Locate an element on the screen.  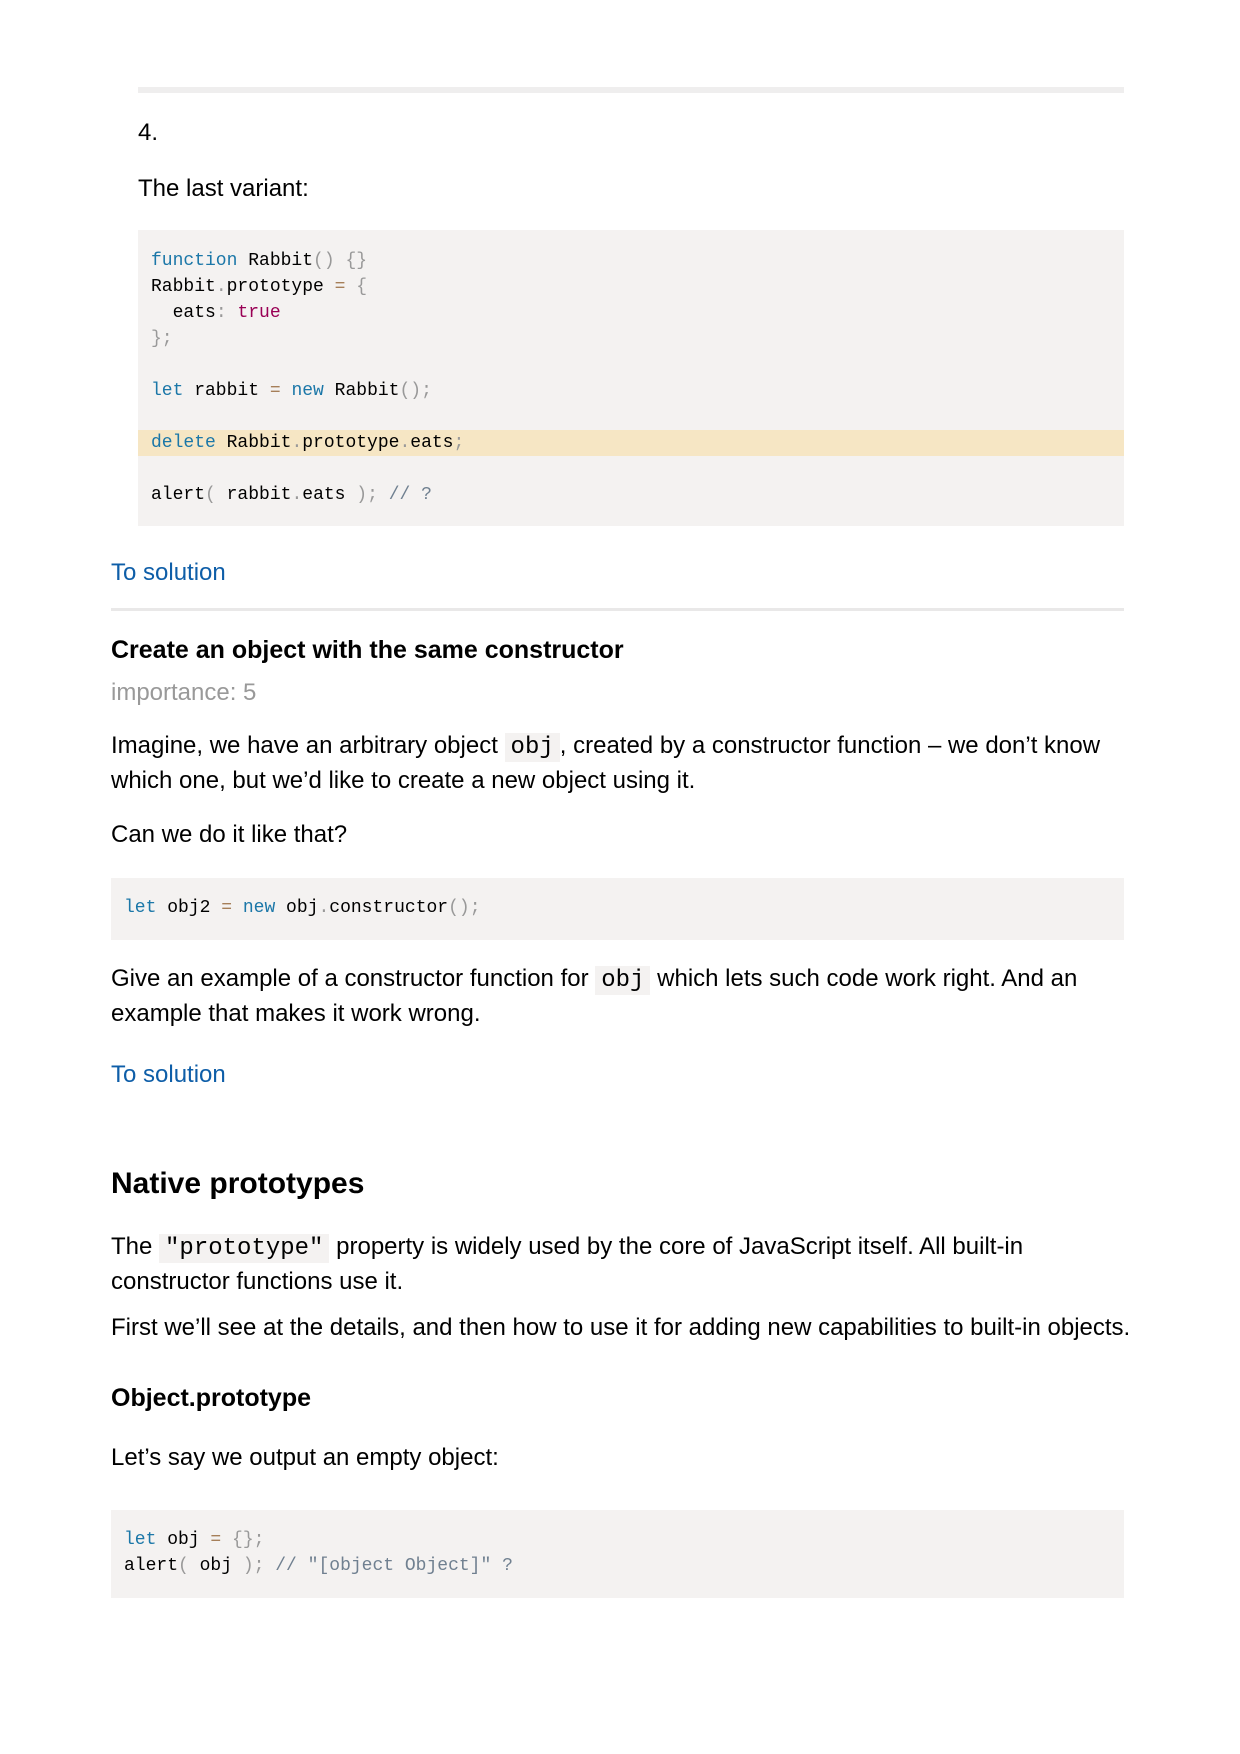
code-line: let rabbit = new Rabbit(); is located at coordinates (291, 391).